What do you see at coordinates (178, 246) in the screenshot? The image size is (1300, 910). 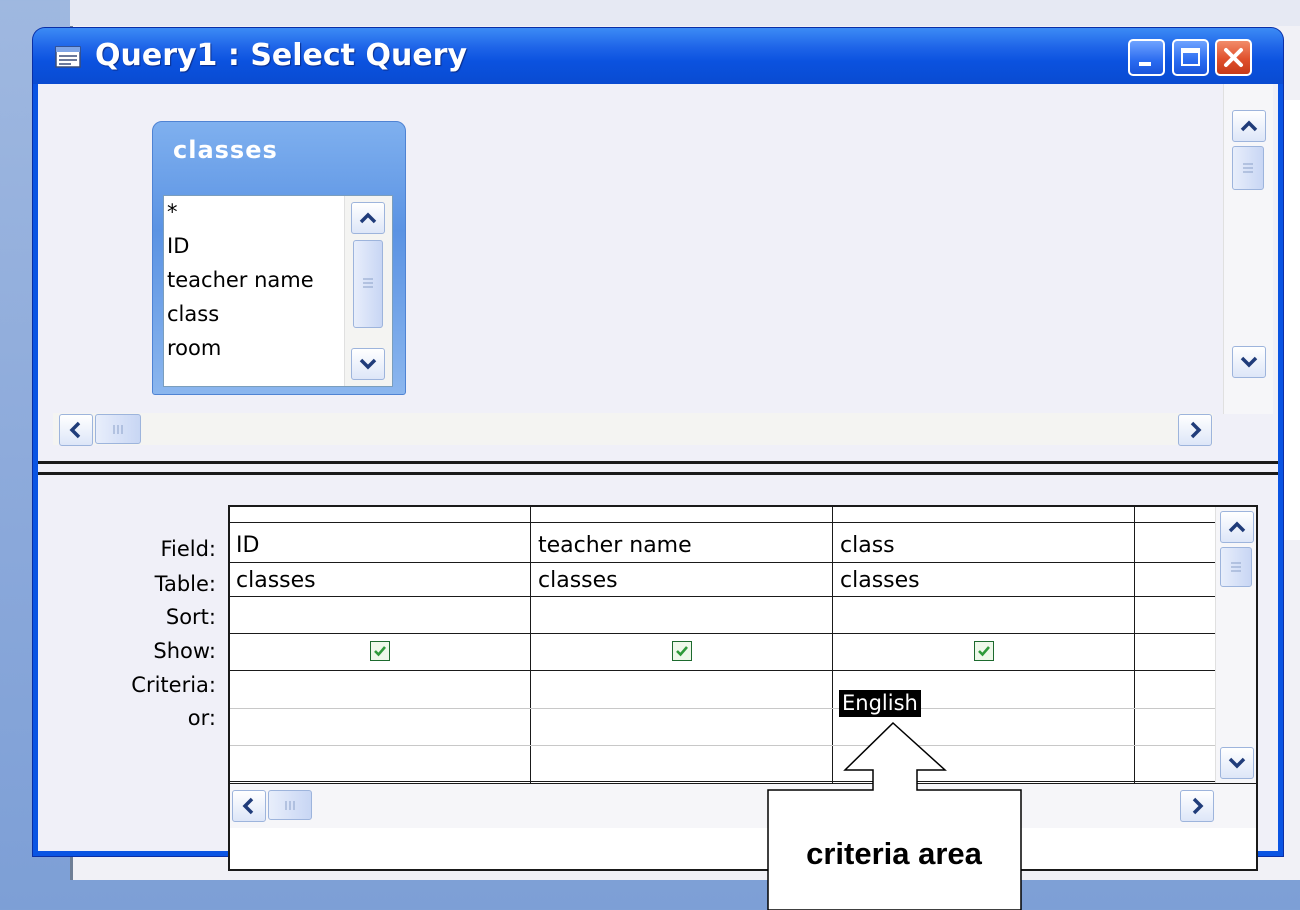 I see `field-list-item: ID` at bounding box center [178, 246].